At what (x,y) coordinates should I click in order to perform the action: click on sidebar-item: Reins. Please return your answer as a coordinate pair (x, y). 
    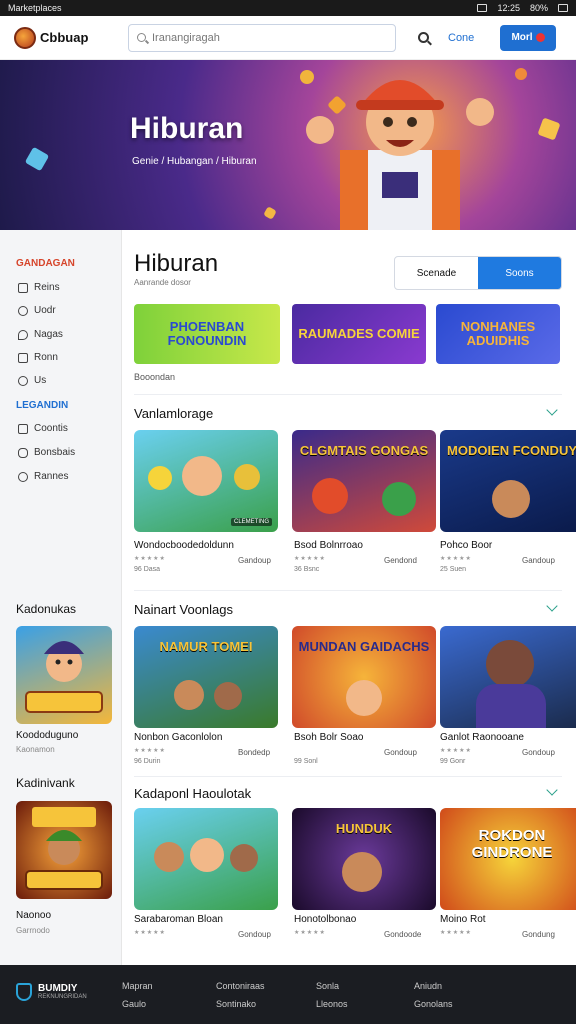
    Looking at the image, I should click on (39, 287).